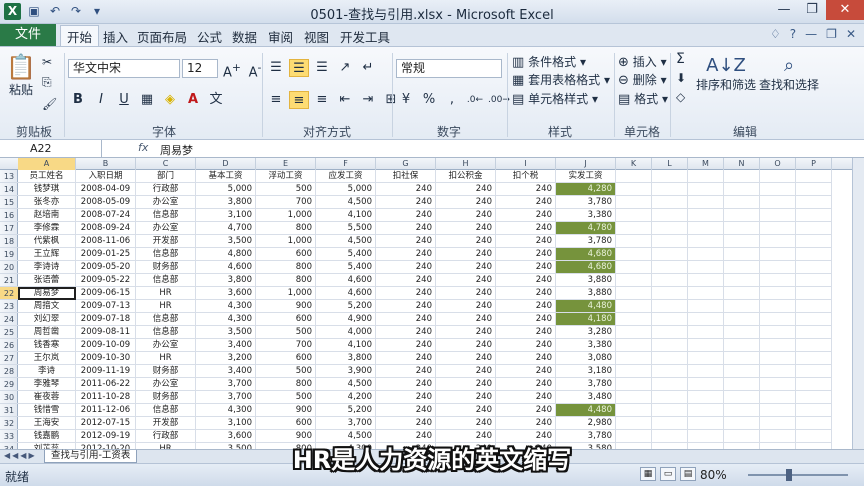  Describe the element at coordinates (9, 189) in the screenshot. I see `row-header: 14` at that location.